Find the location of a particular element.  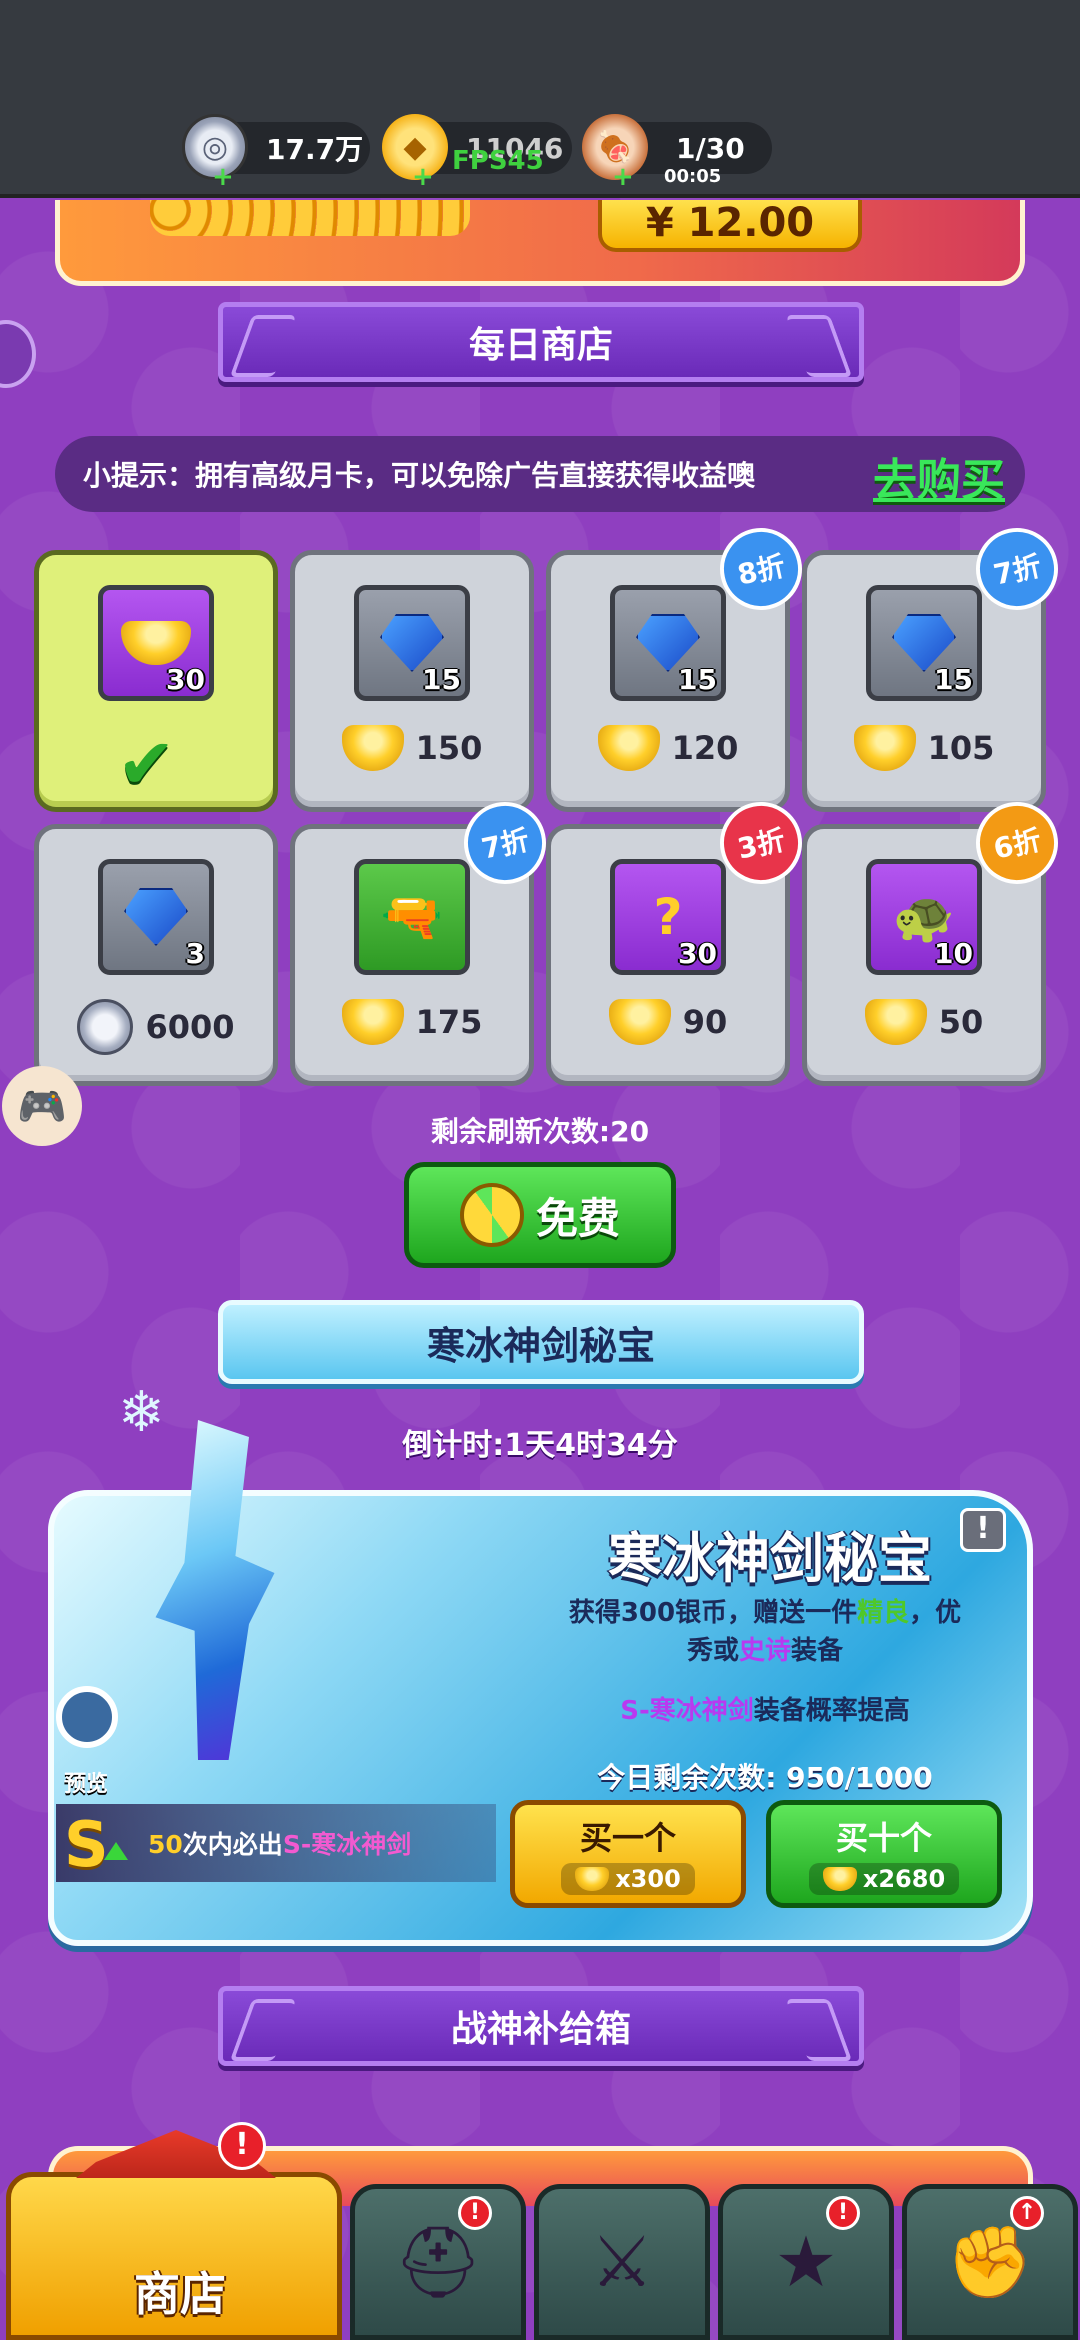

buy-ten-button: 买十个 x2680 is located at coordinates (884, 1854).